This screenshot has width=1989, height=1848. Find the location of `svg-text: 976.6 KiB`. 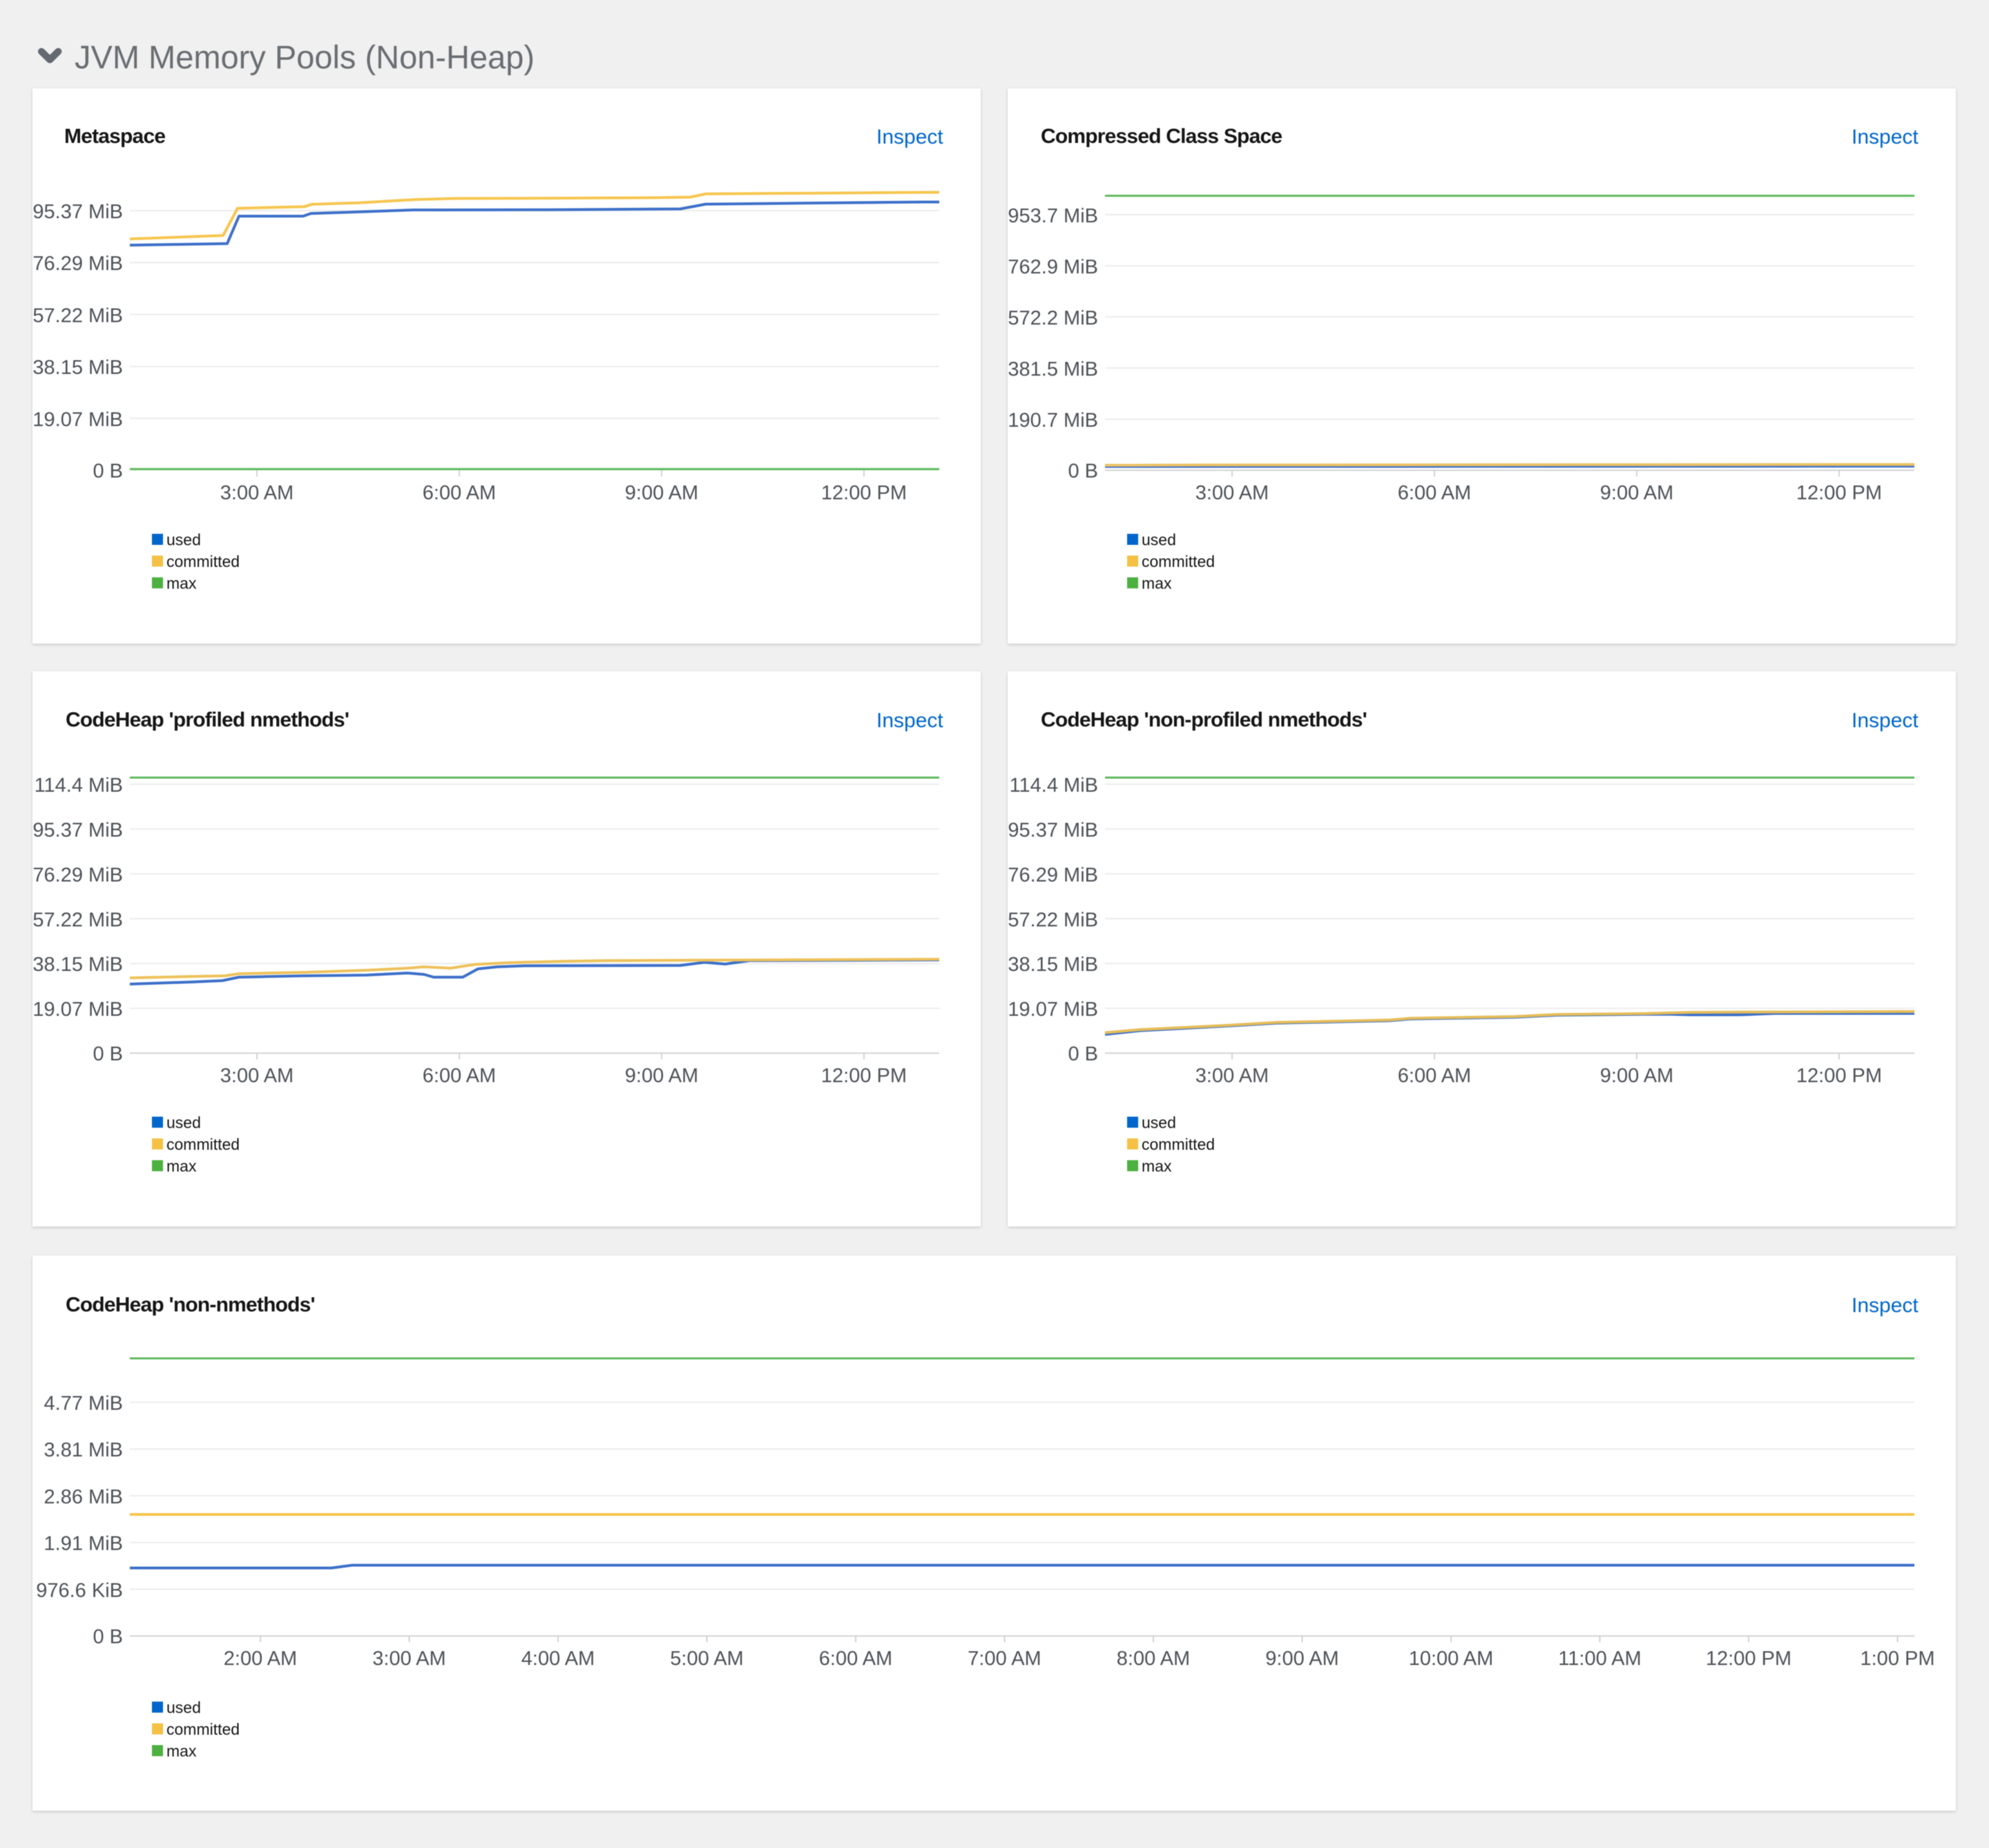

svg-text: 976.6 KiB is located at coordinates (80, 1590).